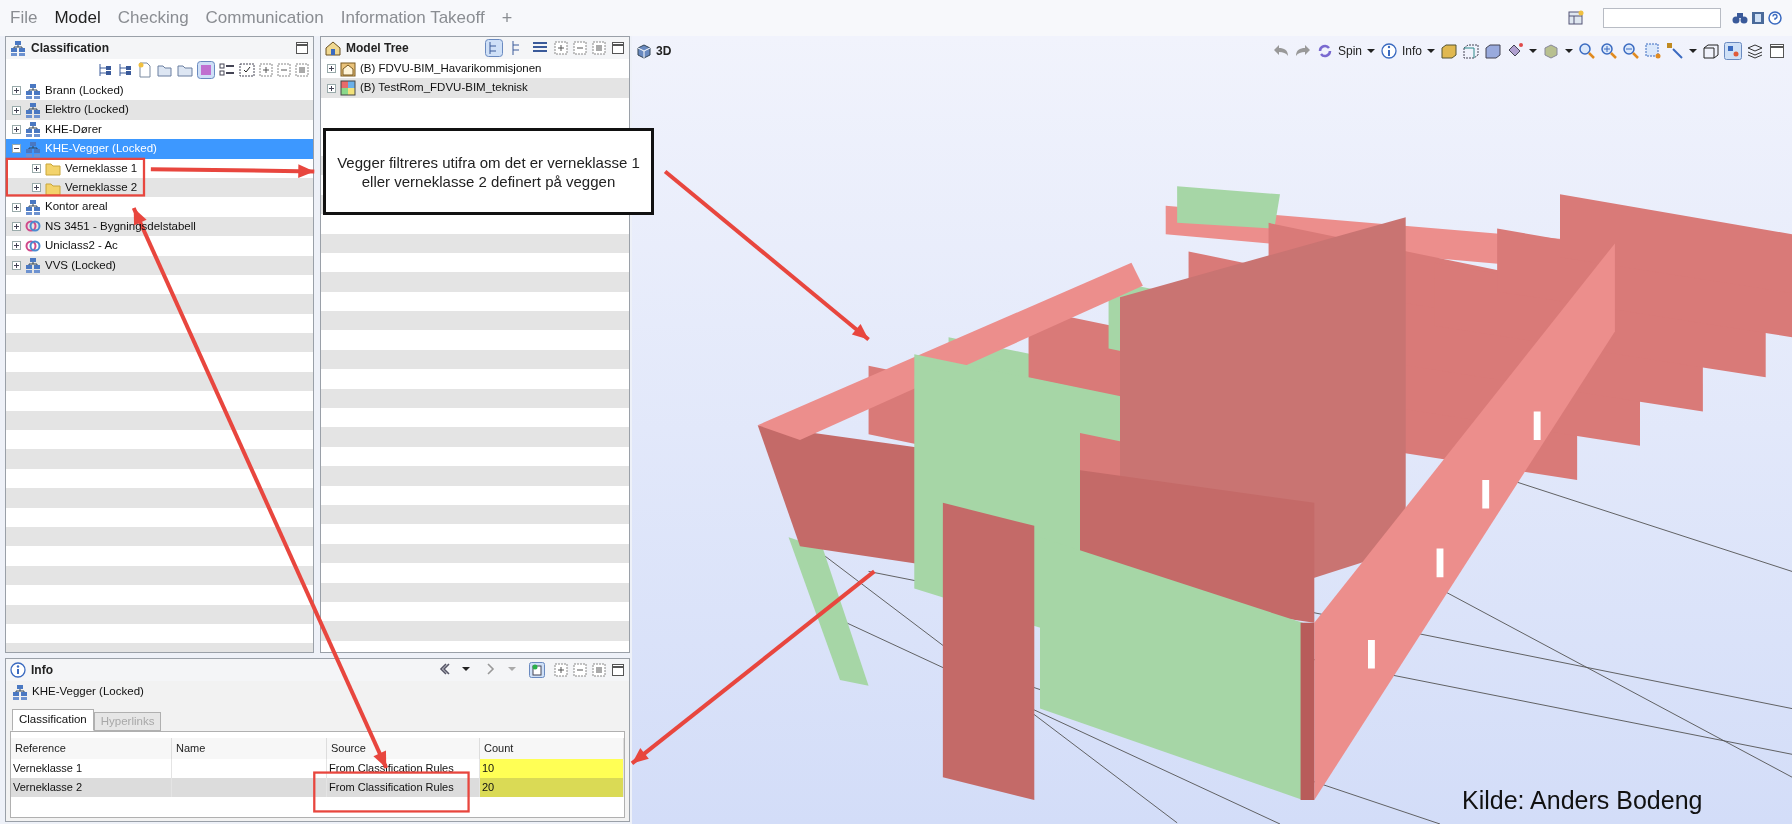  What do you see at coordinates (247, 70) in the screenshot?
I see `checkbox-icon` at bounding box center [247, 70].